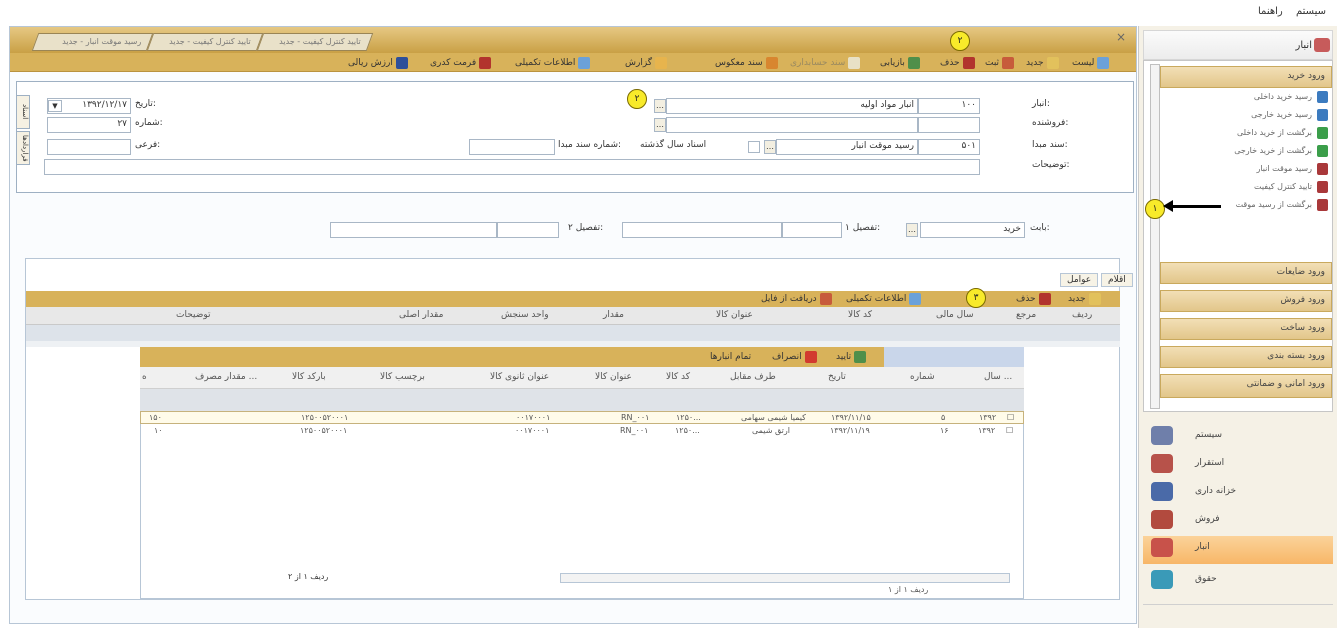 The width and height of the screenshot is (1337, 628). I want to click on seller-name-field, so click(792, 125).